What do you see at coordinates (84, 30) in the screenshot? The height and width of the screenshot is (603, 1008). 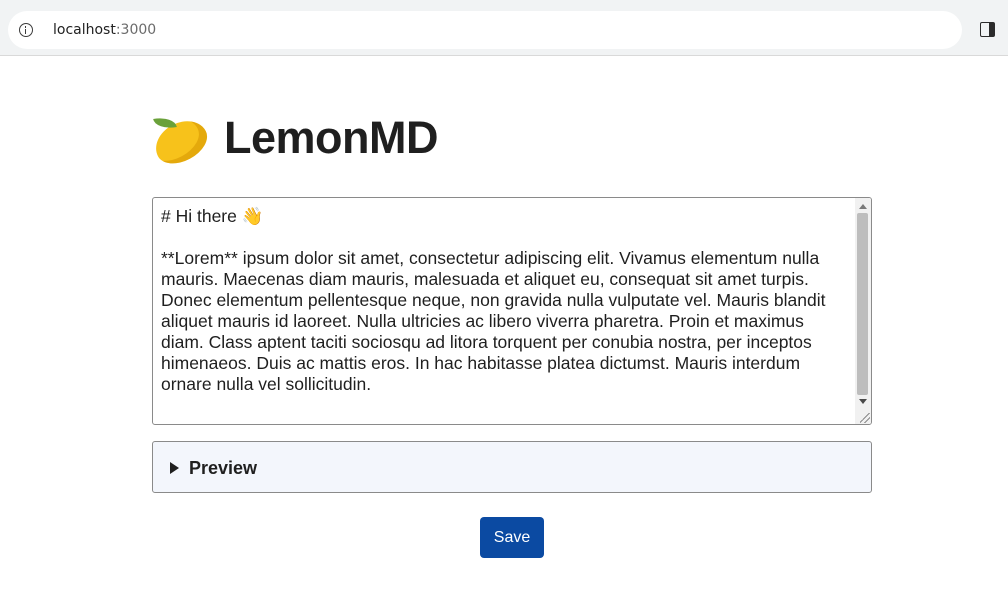 I see `url-host: localhost` at bounding box center [84, 30].